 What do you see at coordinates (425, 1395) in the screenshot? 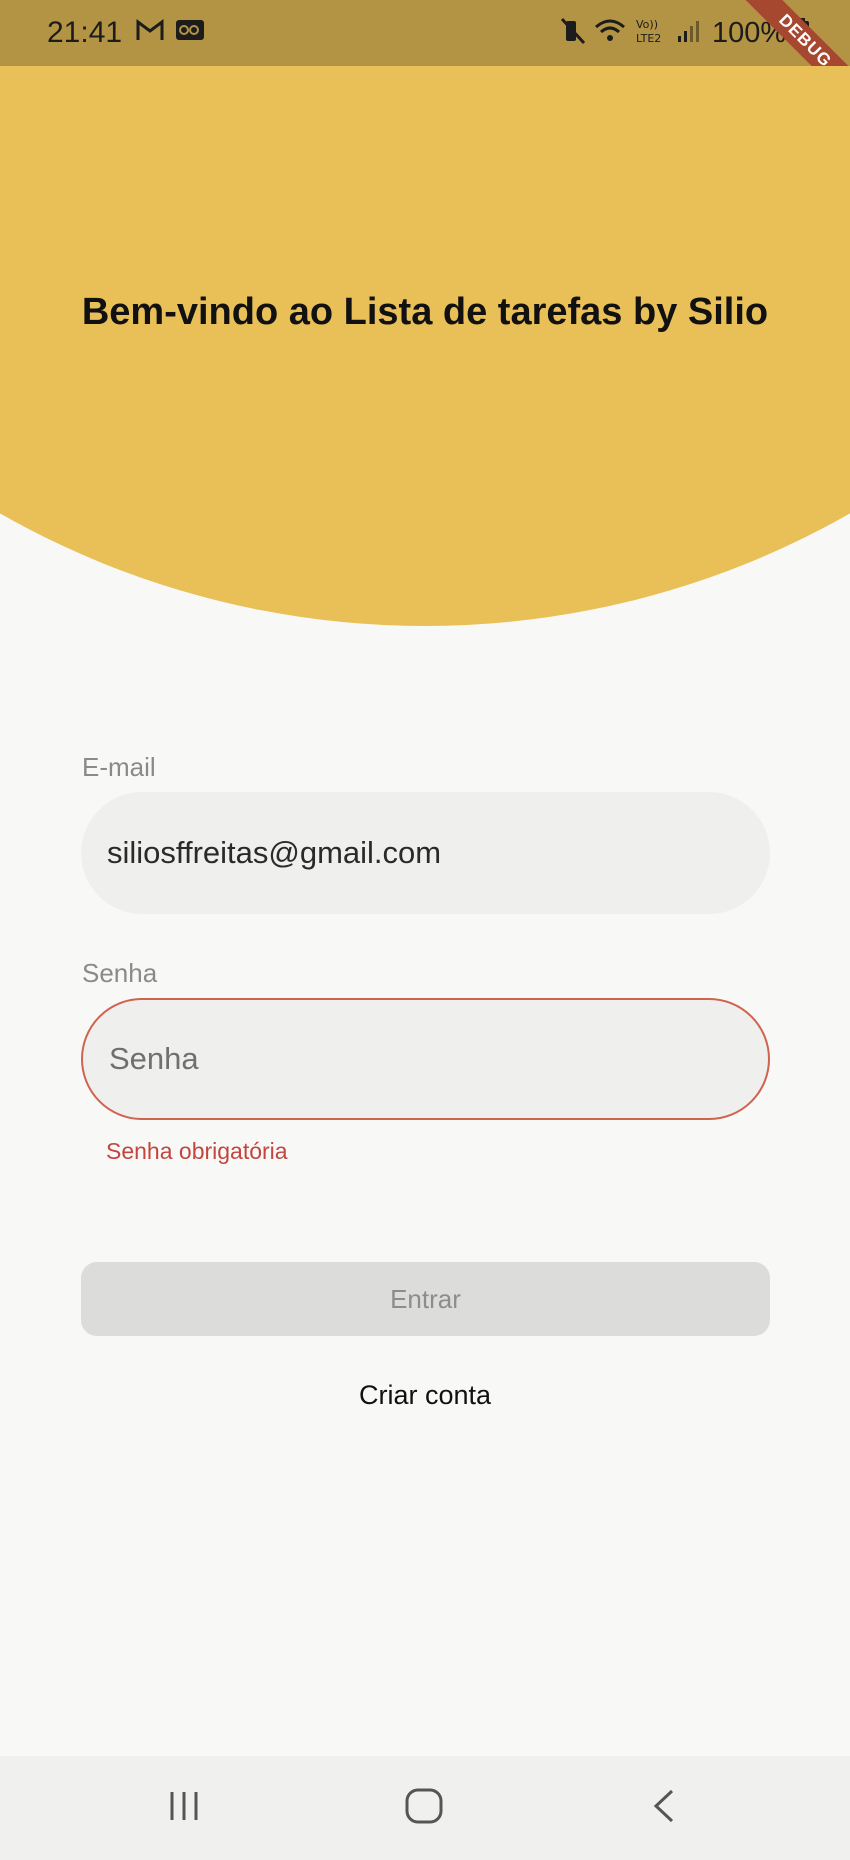
I see `create-account-button: Criar conta` at bounding box center [425, 1395].